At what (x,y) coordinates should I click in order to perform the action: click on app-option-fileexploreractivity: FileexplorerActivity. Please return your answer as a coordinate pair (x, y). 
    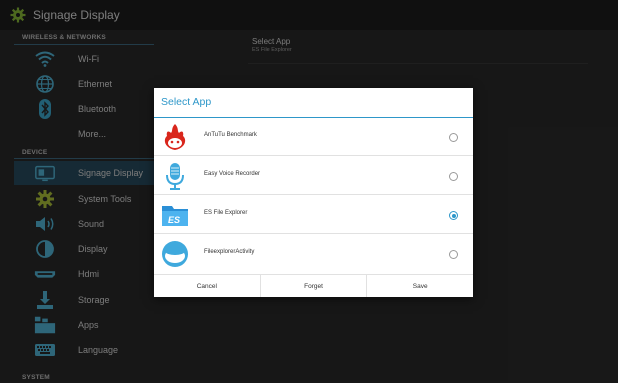
    Looking at the image, I should click on (313, 254).